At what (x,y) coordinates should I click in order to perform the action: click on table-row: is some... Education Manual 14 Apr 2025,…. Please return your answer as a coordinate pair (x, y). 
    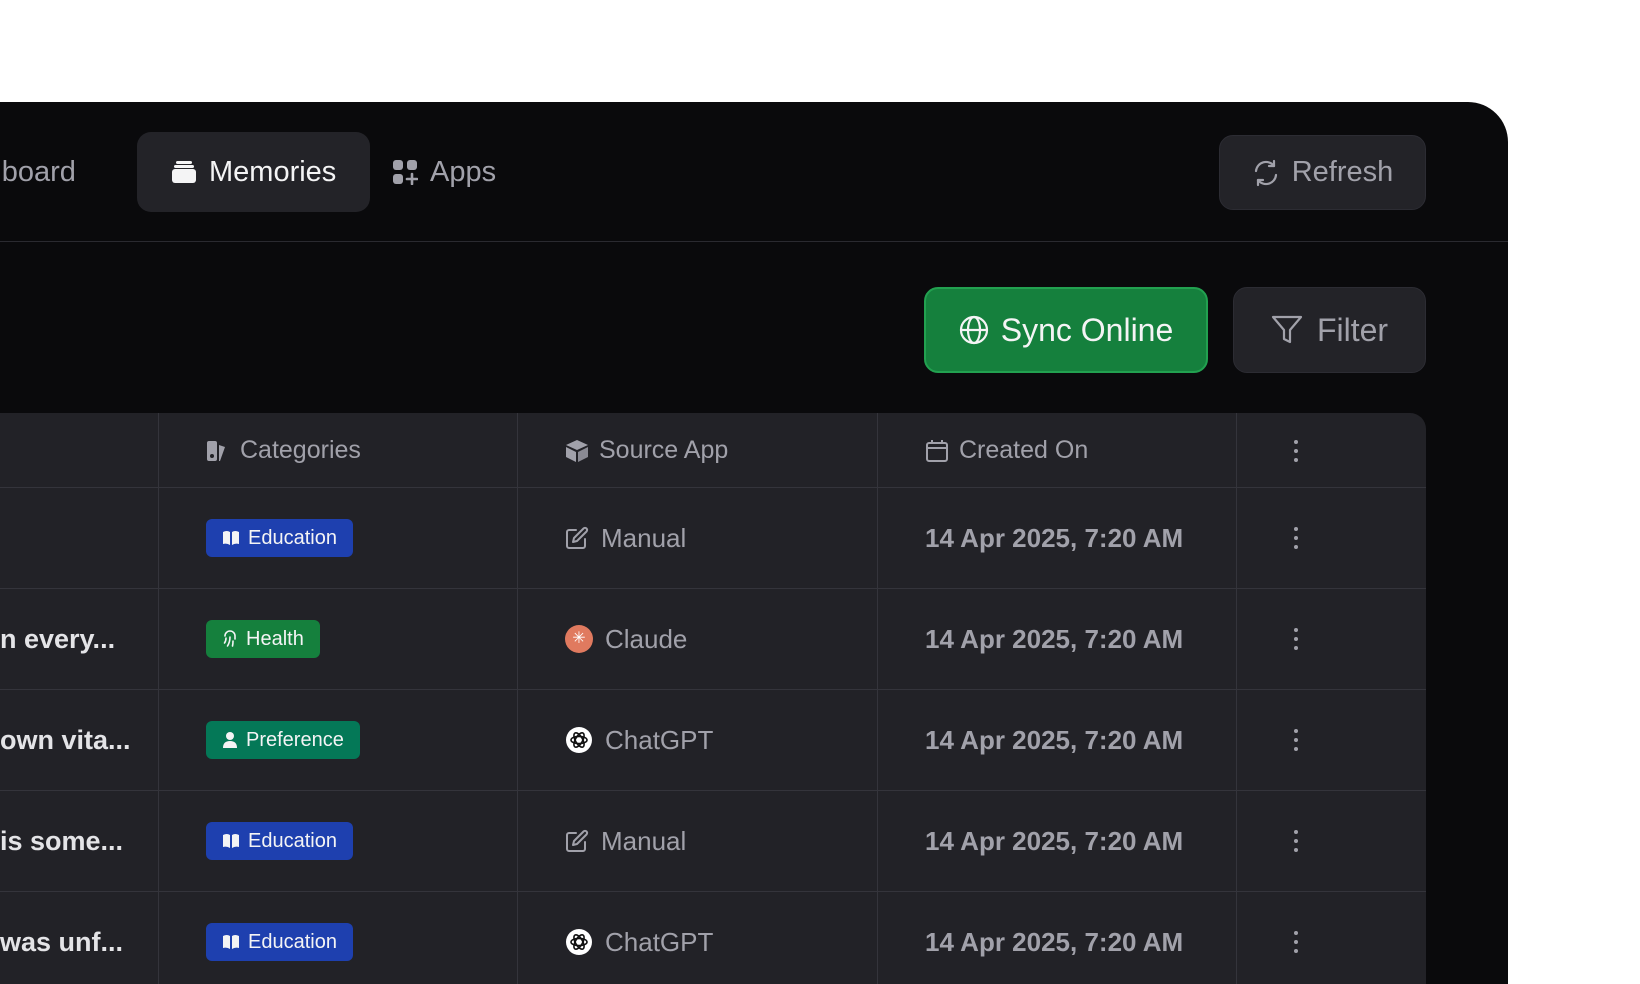
    Looking at the image, I should click on (713, 841).